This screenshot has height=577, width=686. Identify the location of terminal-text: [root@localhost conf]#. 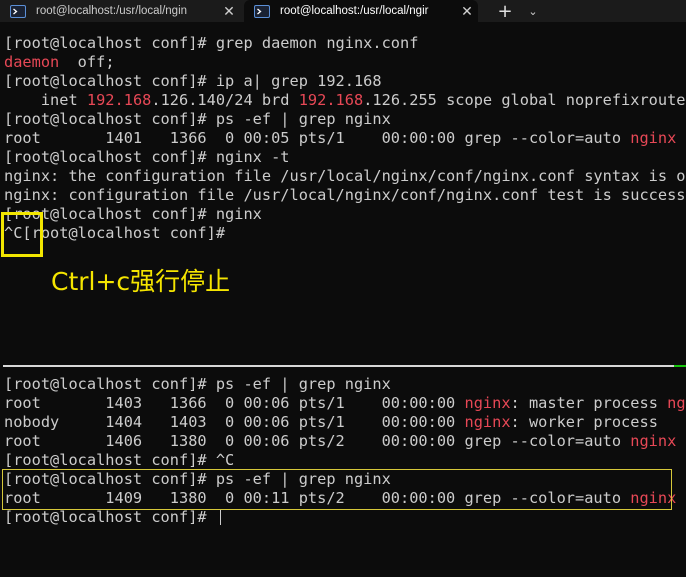
(110, 517).